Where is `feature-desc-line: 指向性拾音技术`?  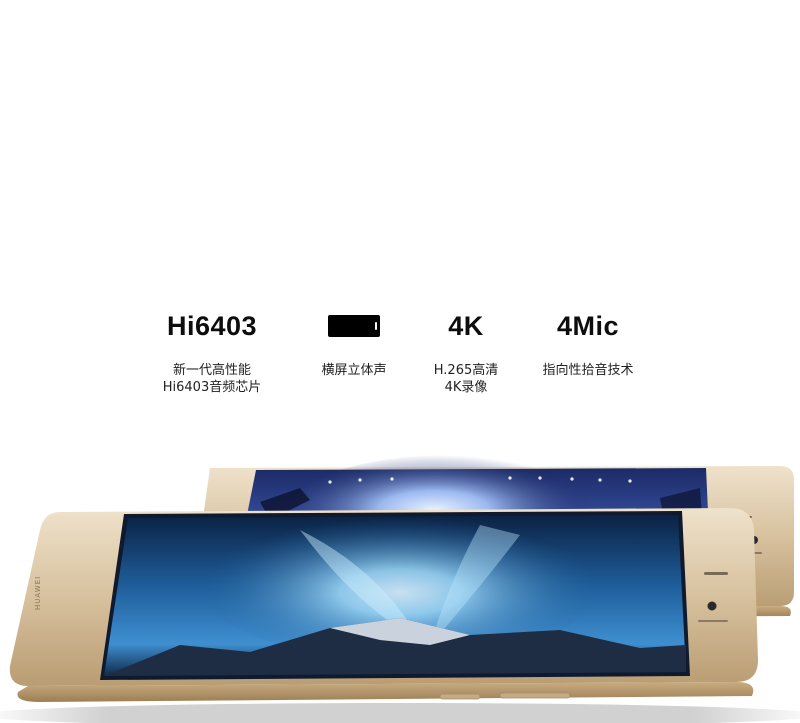
feature-desc-line: 指向性拾音技术 is located at coordinates (588, 370).